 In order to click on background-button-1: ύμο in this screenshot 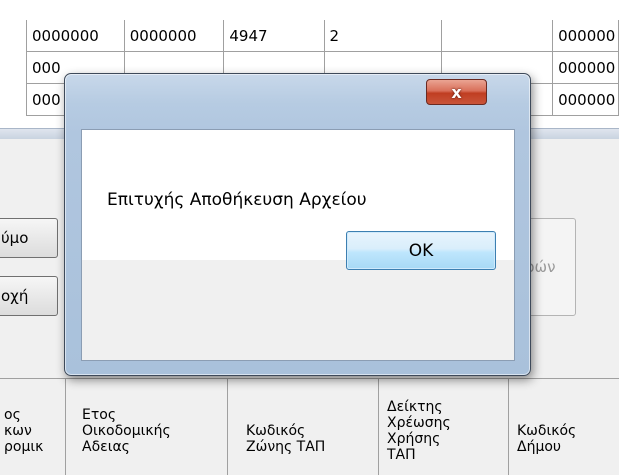, I will do `click(29, 238)`.